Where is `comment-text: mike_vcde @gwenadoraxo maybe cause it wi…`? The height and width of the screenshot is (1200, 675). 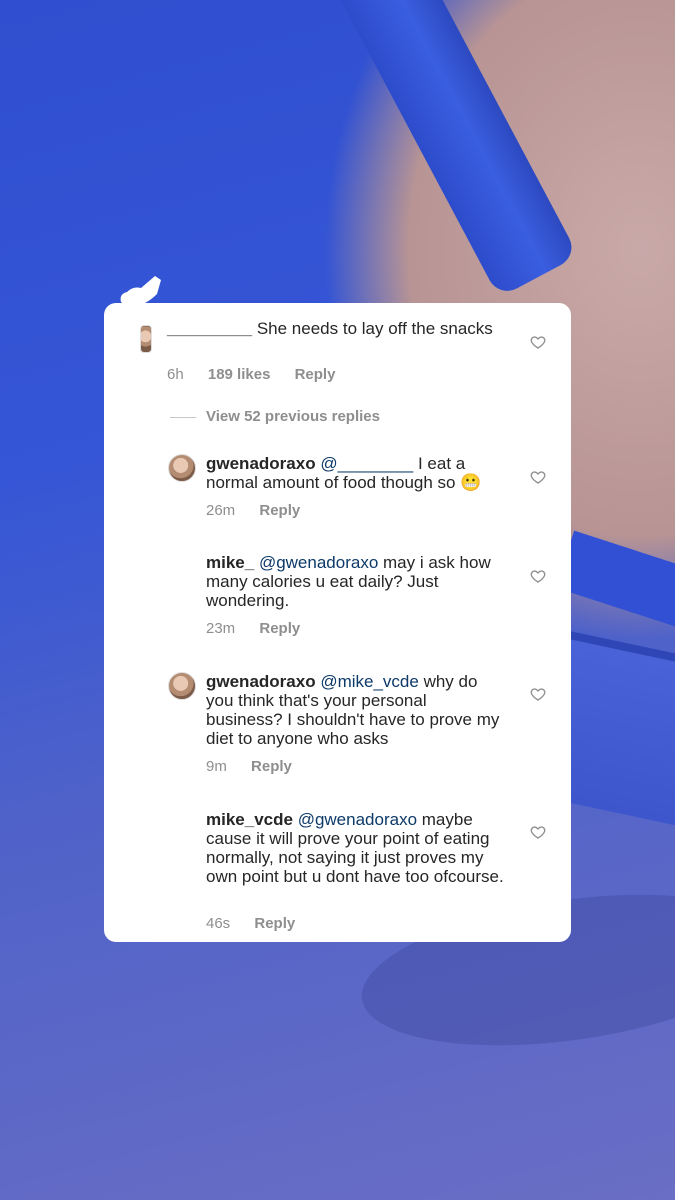
comment-text: mike_vcde @gwenadoraxo maybe cause it wi… is located at coordinates (356, 848).